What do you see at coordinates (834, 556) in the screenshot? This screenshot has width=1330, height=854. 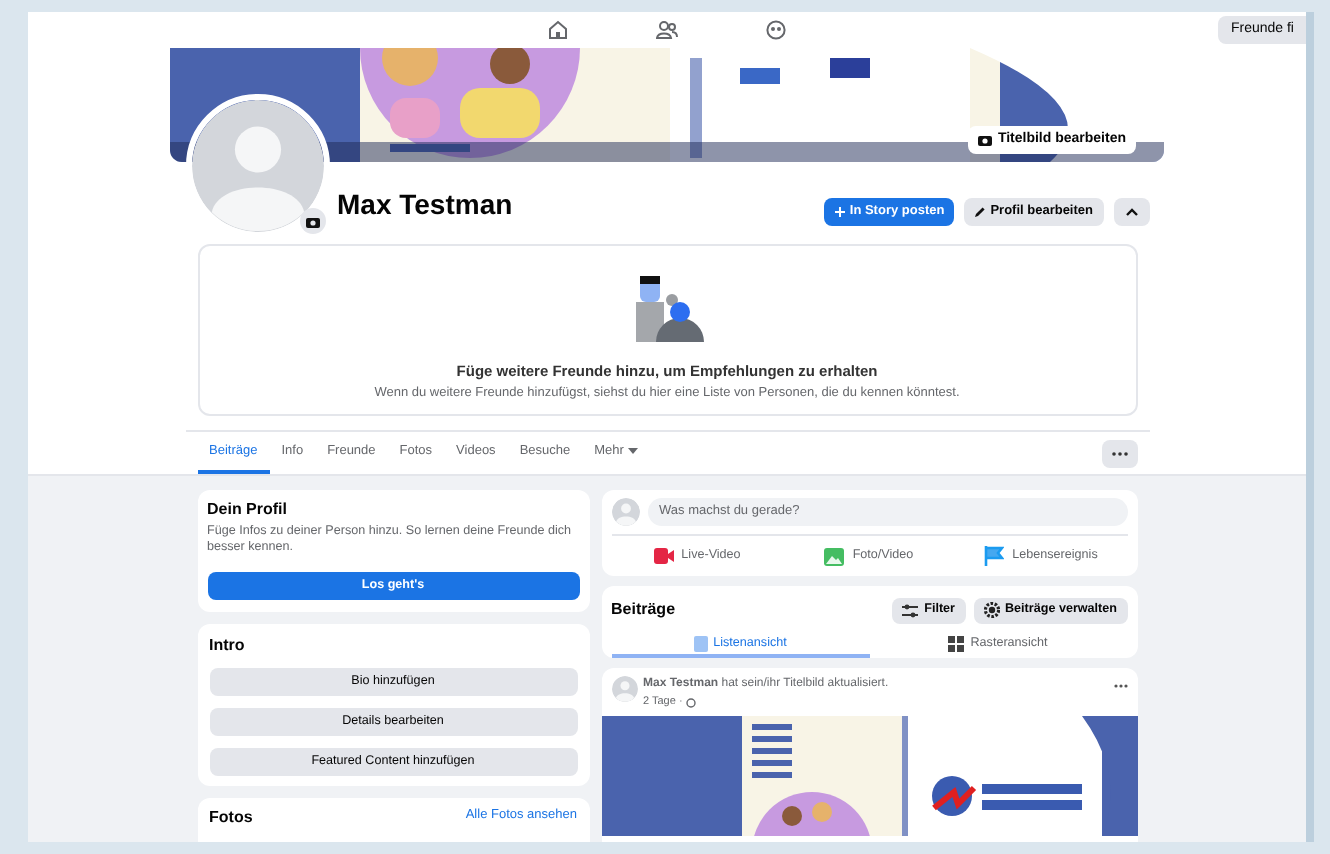 I see `photo-icon` at bounding box center [834, 556].